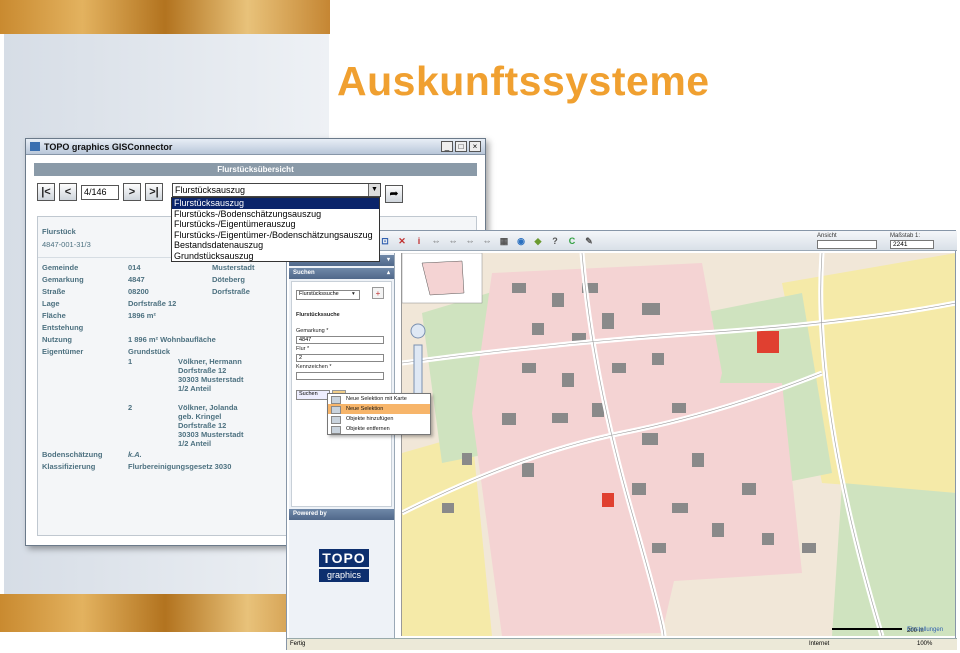 The width and height of the screenshot is (960, 653). Describe the element at coordinates (487, 241) in the screenshot. I see `angle-icon: ⇔` at that location.